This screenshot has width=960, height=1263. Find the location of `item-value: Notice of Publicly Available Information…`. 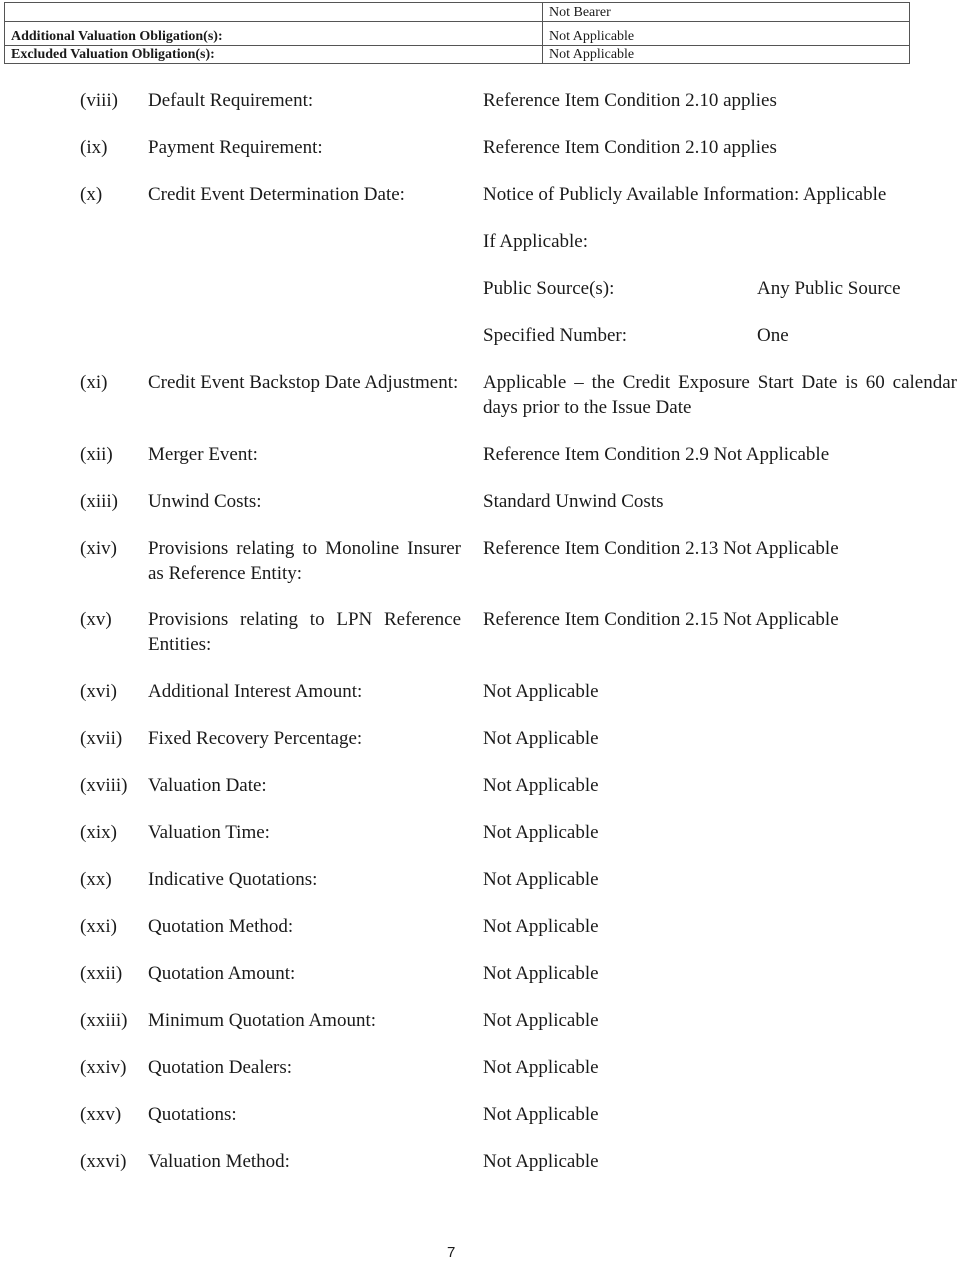

item-value: Notice of Publicly Available Information… is located at coordinates (685, 194).